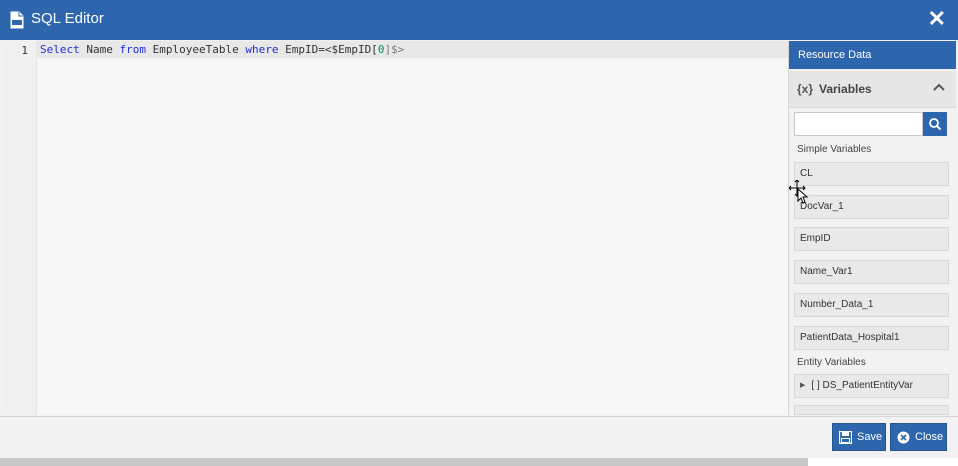 This screenshot has width=958, height=466. Describe the element at coordinates (871, 410) in the screenshot. I see `list-item-partial` at that location.